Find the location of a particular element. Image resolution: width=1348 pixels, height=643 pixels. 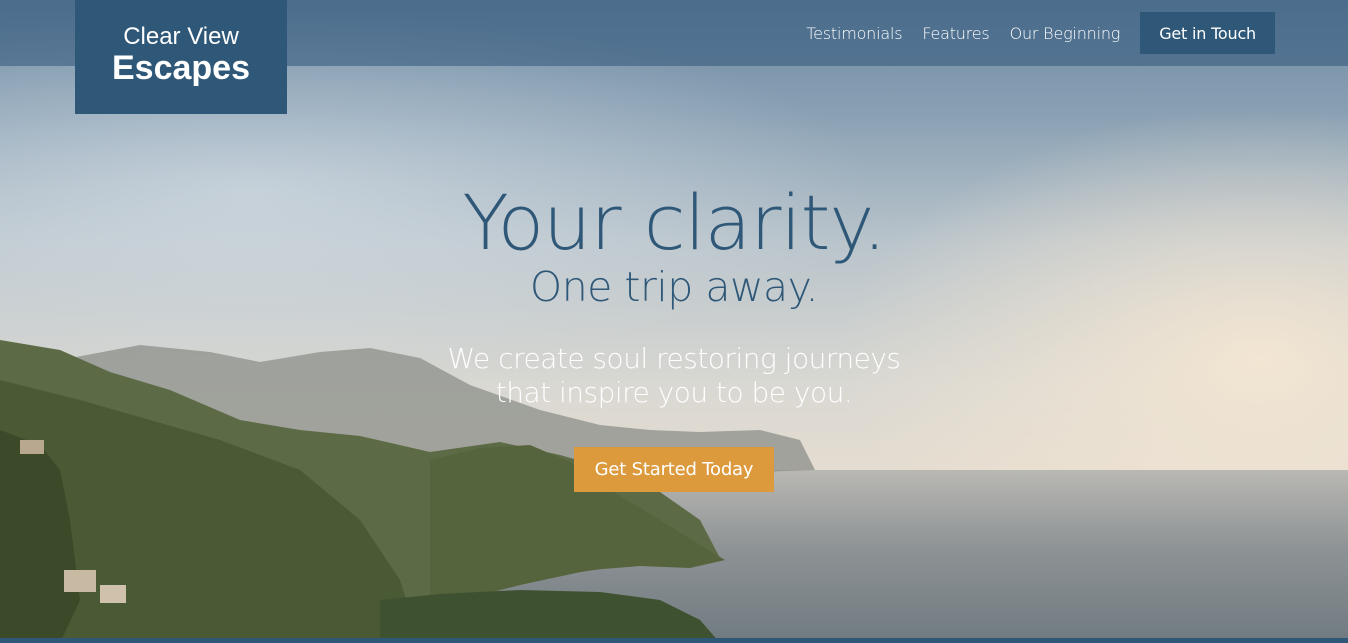

nav-link-our-beginning: Our Beginning is located at coordinates (1065, 33).